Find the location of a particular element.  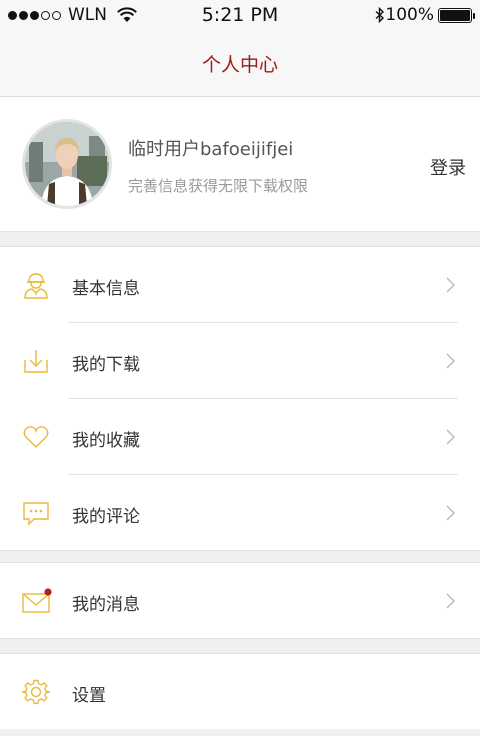

menu-item-label: 我的下载 is located at coordinates (106, 365).